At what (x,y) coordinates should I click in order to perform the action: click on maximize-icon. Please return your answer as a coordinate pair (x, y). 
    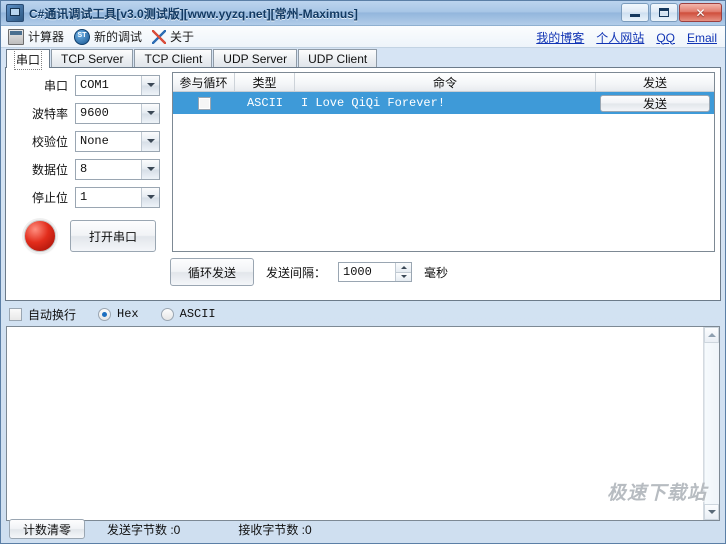
    Looking at the image, I should click on (664, 12).